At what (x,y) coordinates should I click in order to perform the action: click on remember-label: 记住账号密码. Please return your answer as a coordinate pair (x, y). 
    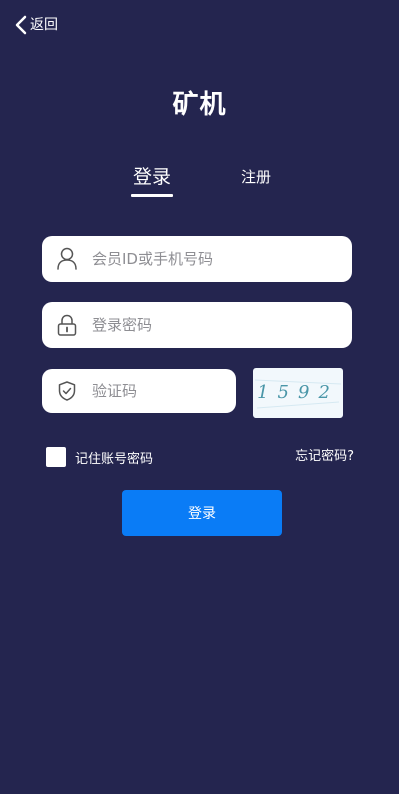
    Looking at the image, I should click on (114, 459).